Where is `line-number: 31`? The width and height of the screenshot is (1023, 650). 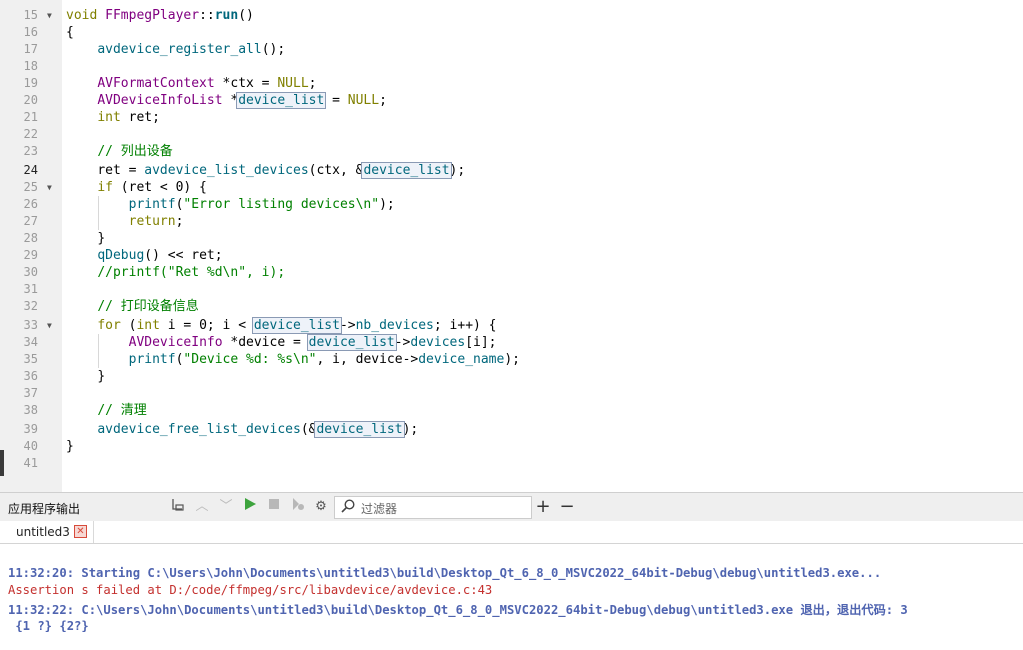
line-number: 31 is located at coordinates (30, 289).